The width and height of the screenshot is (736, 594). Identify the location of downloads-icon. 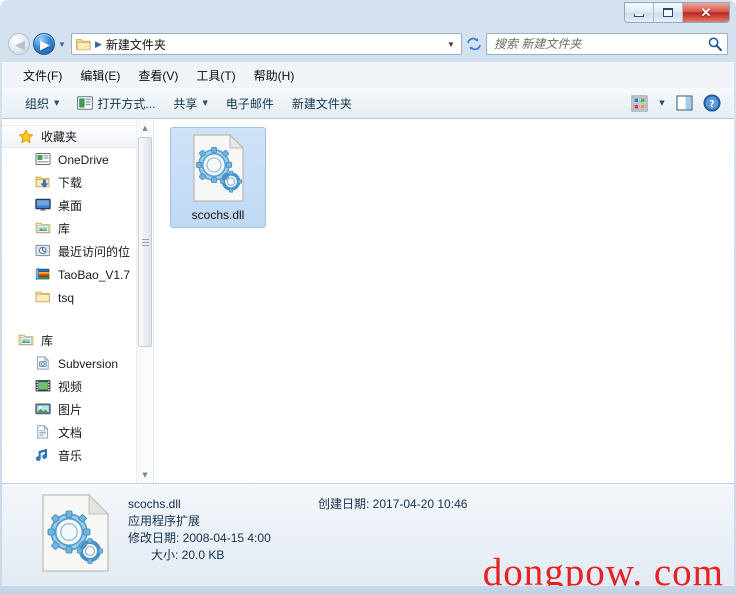
(44, 183).